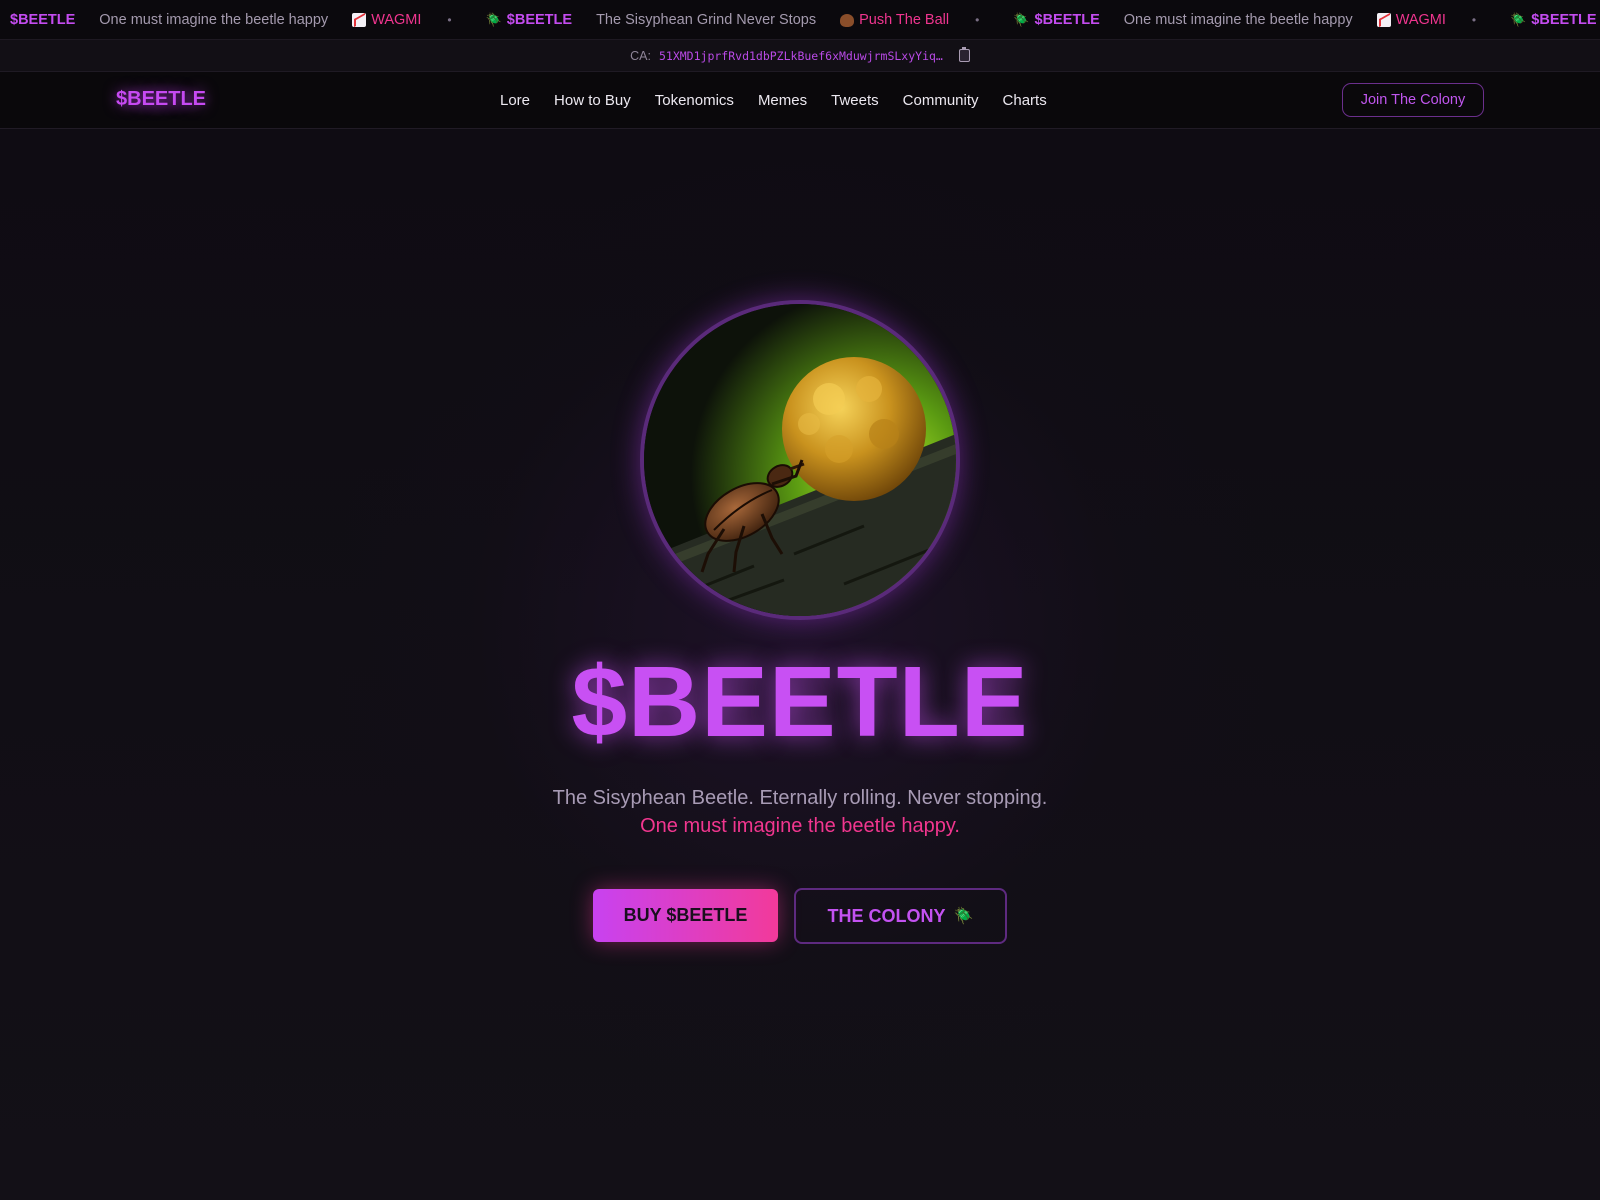  I want to click on colony-button-label: THE COLONY, so click(886, 915).